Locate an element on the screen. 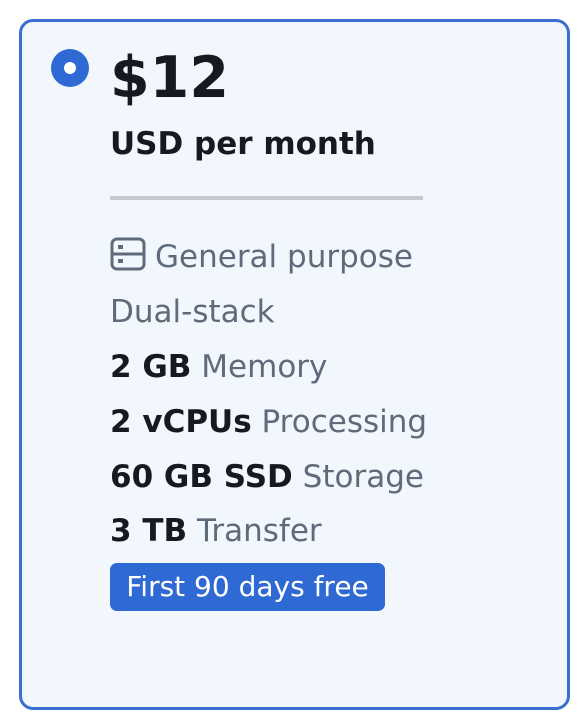 Image resolution: width=588 pixels, height=724 pixels. plan-memory-value: 2 GB is located at coordinates (151, 367).